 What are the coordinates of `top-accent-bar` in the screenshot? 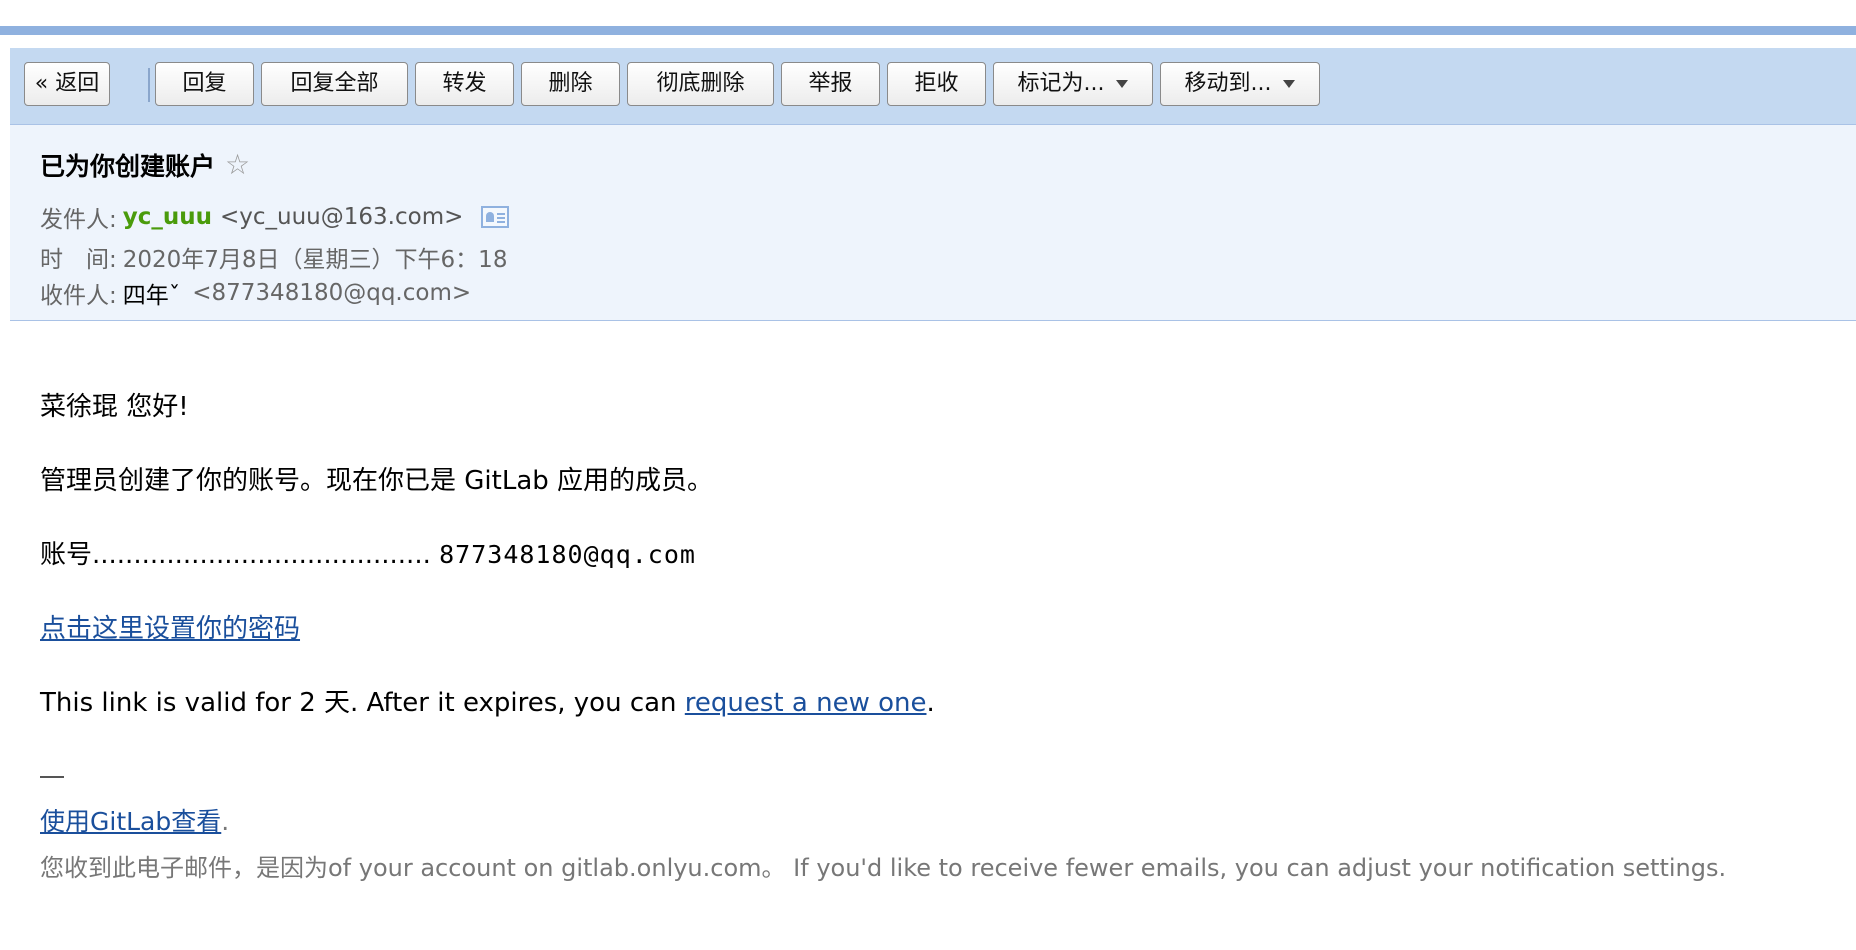 It's located at (928, 30).